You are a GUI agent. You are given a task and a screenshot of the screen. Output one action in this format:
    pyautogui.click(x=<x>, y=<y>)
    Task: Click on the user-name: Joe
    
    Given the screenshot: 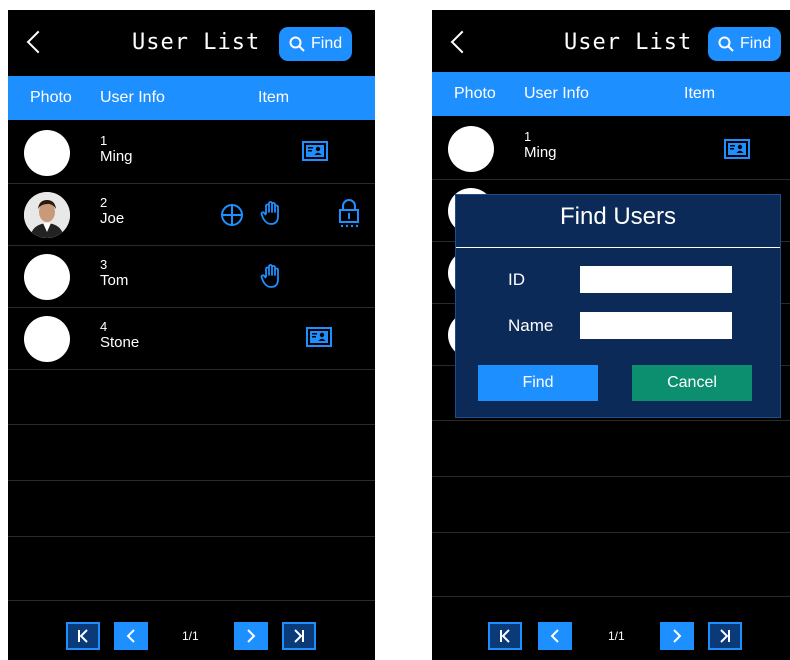 What is the action you would take?
    pyautogui.click(x=112, y=218)
    